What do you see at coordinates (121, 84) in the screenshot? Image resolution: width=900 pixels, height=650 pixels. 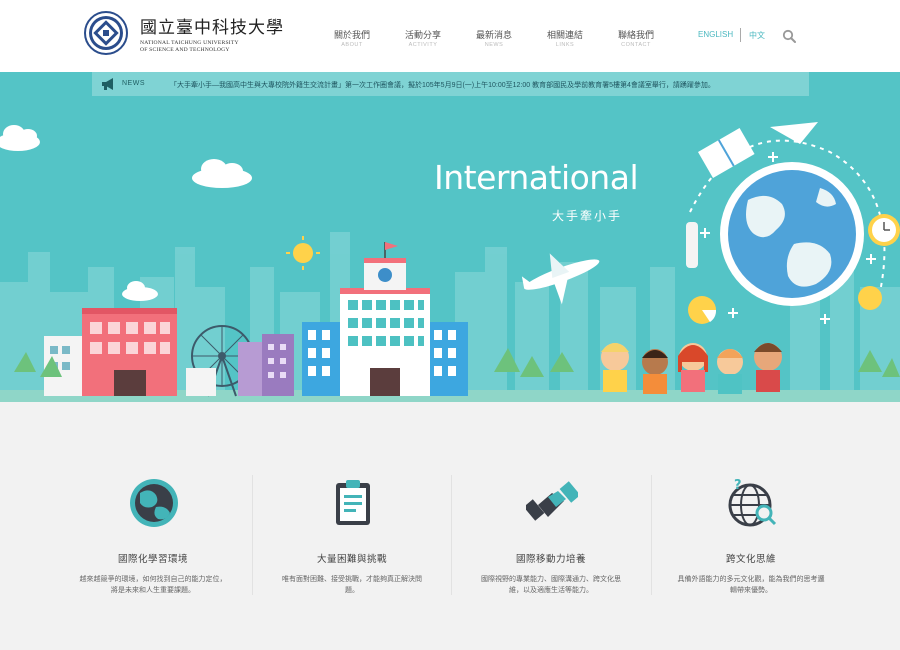 I see `news-tag: NEWS` at bounding box center [121, 84].